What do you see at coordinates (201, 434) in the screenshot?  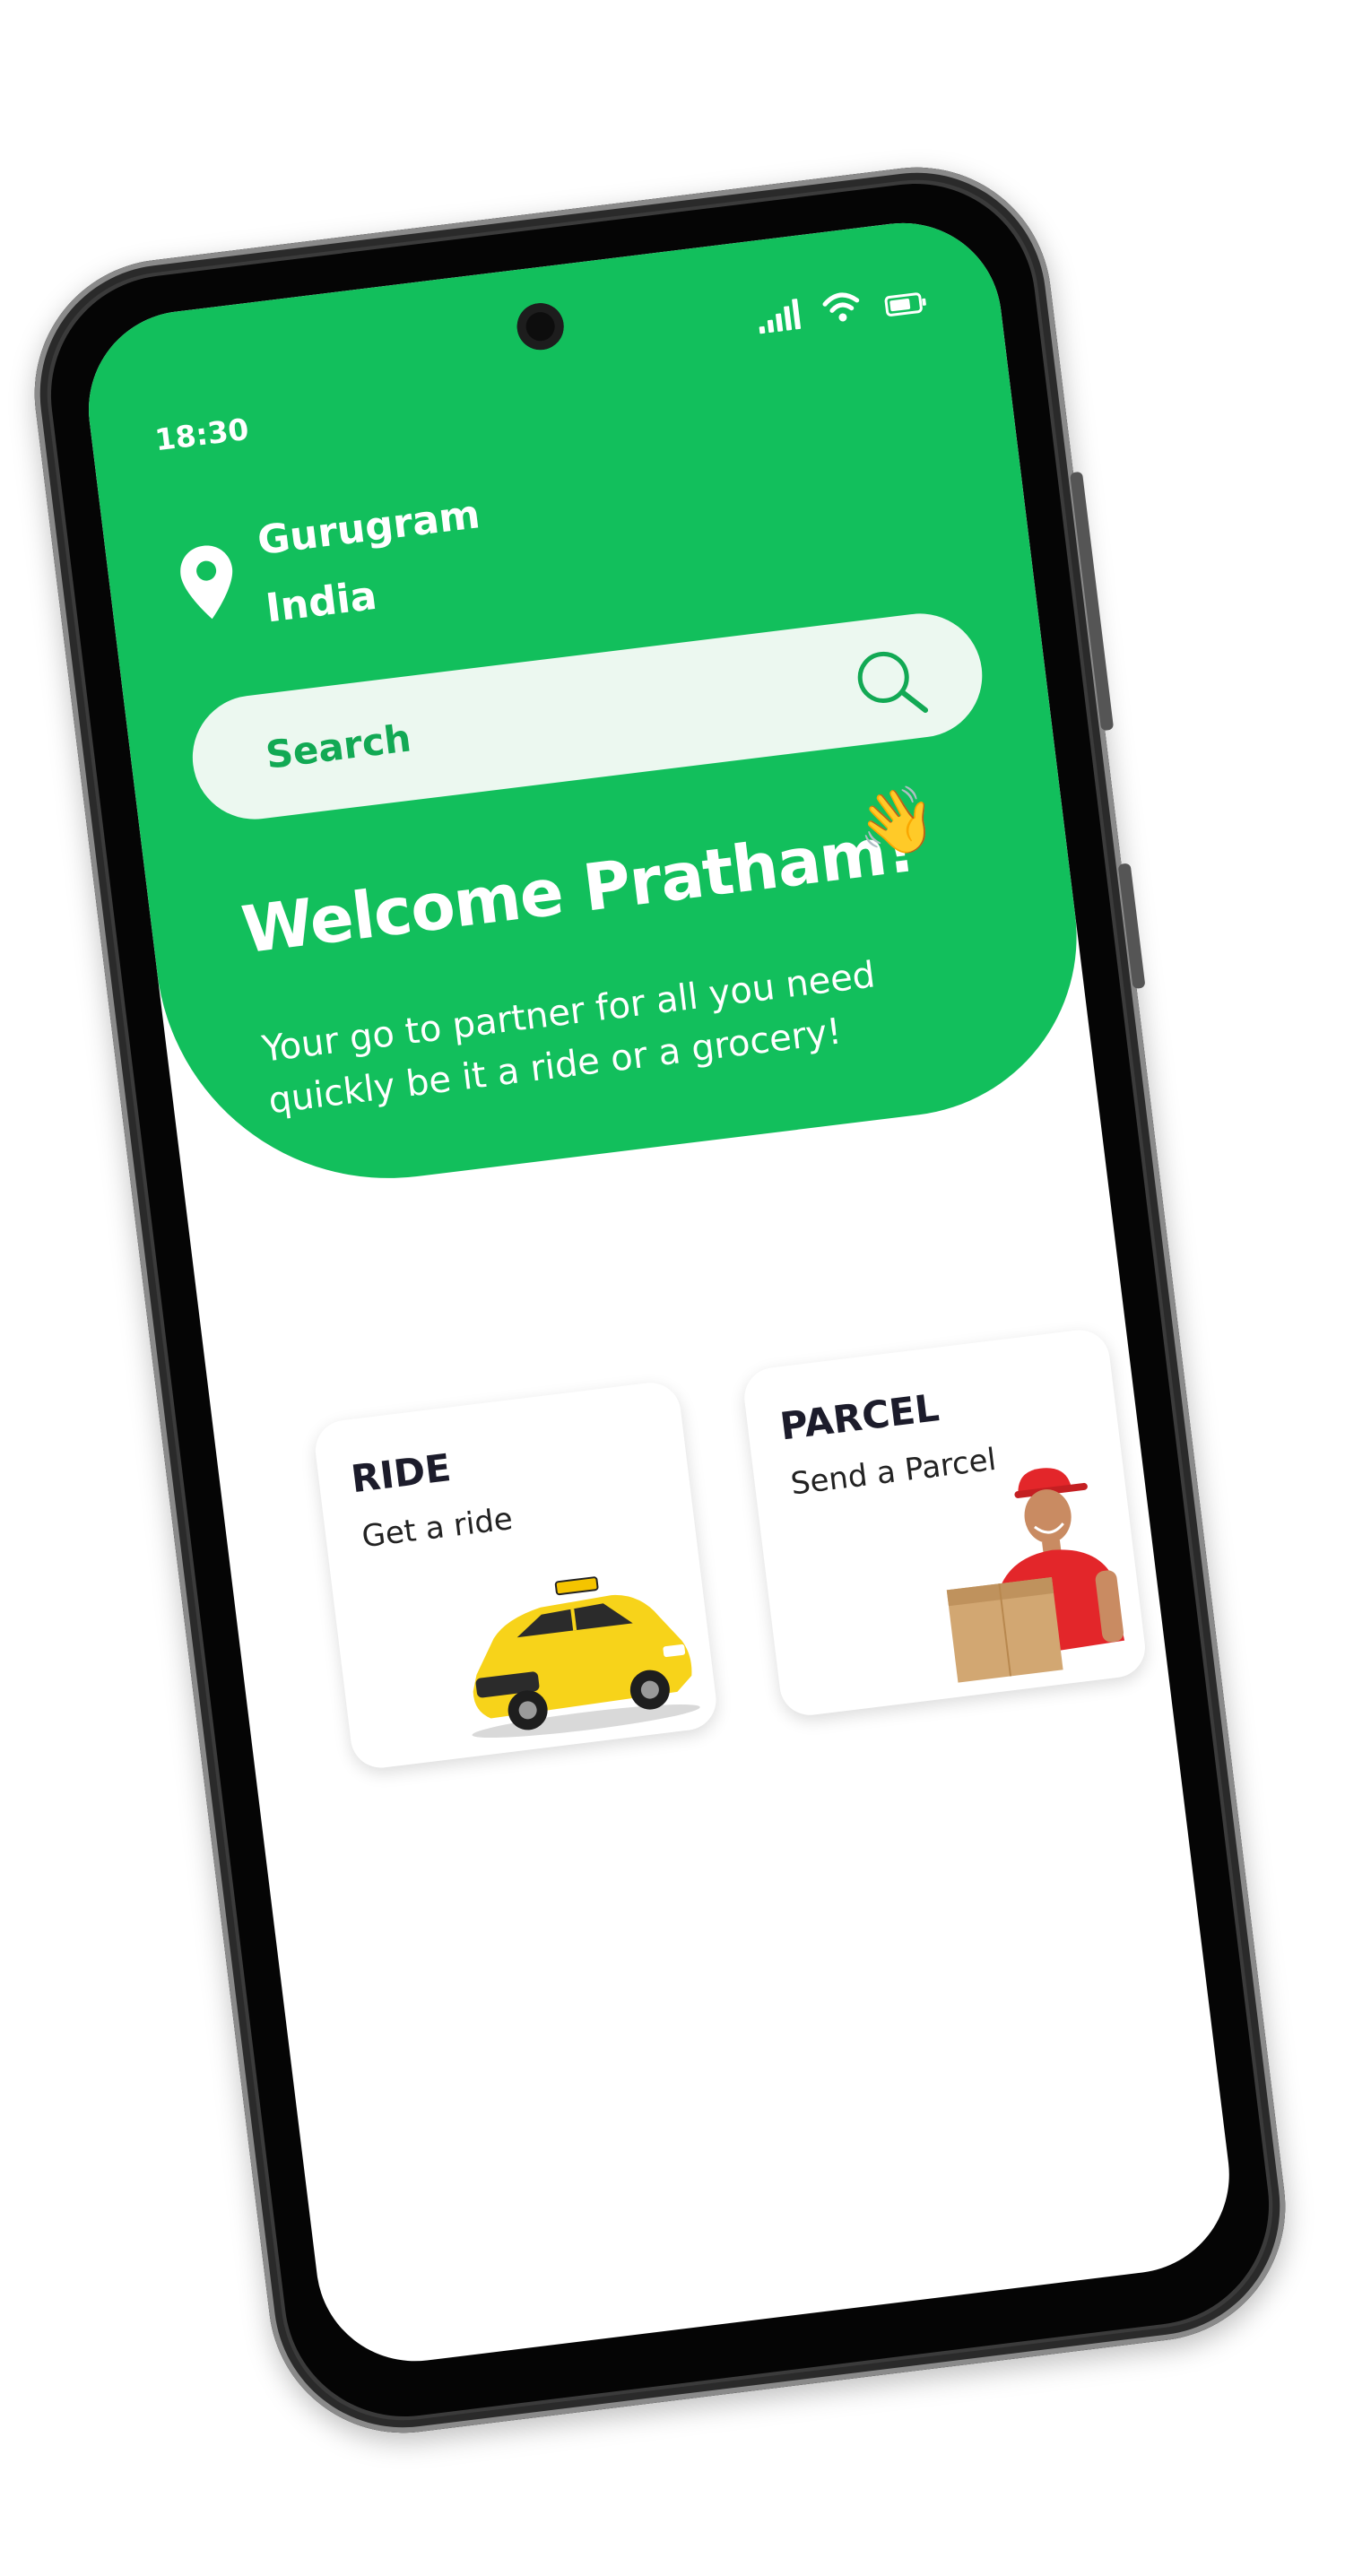 I see `status-time: 18:30` at bounding box center [201, 434].